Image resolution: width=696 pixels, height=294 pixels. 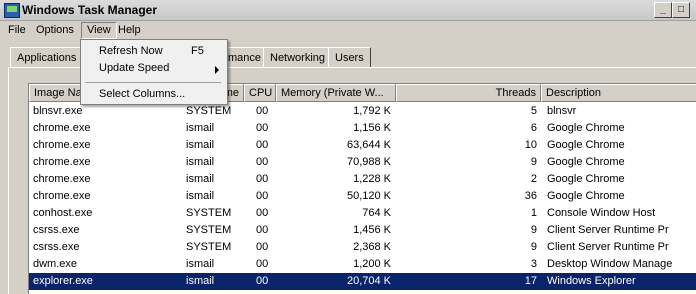 What do you see at coordinates (372, 247) in the screenshot?
I see `cell-mem: 2,368 K` at bounding box center [372, 247].